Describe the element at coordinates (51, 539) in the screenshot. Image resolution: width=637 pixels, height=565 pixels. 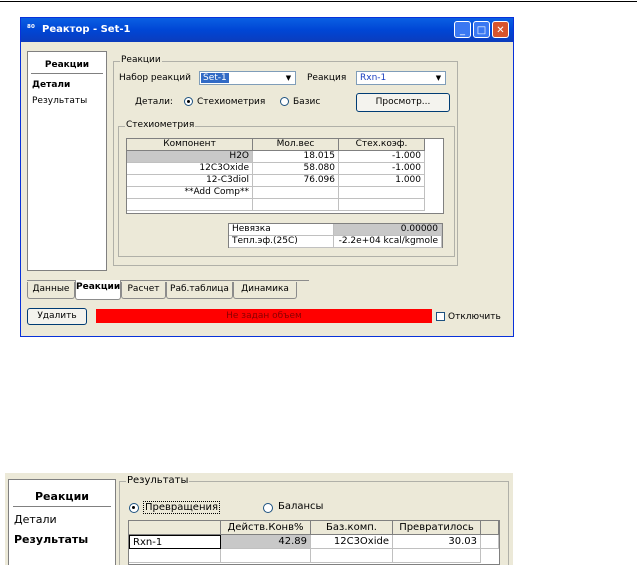
I see `results-nav-item-results: Результаты` at that location.